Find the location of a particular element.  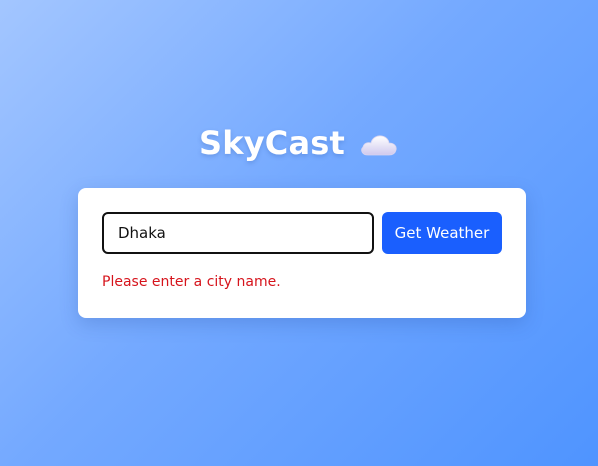

cloud-icon is located at coordinates (379, 144).